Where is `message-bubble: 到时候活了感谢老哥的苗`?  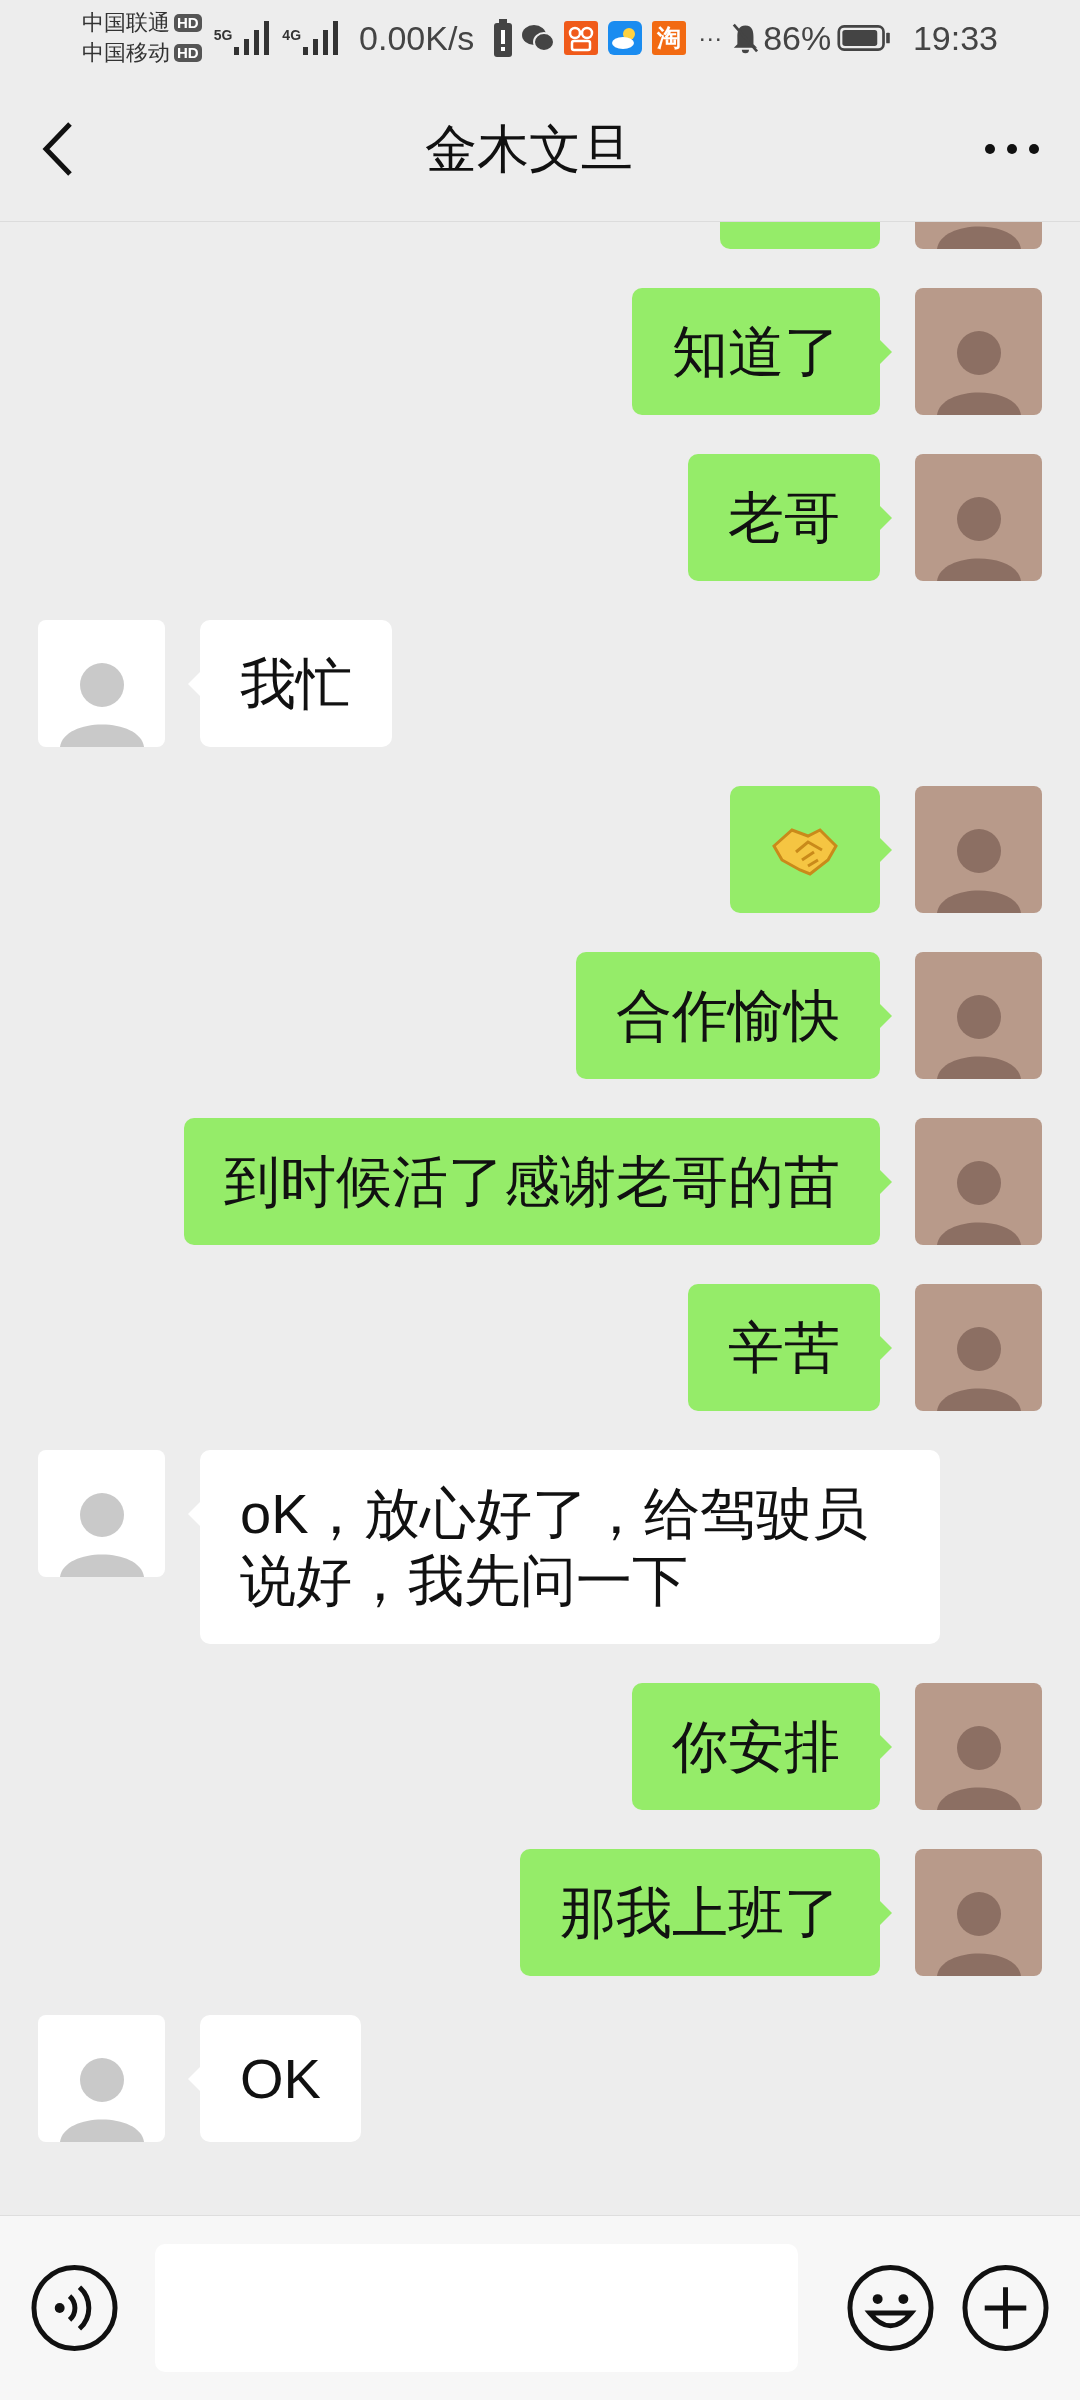 message-bubble: 到时候活了感谢老哥的苗 is located at coordinates (532, 1181).